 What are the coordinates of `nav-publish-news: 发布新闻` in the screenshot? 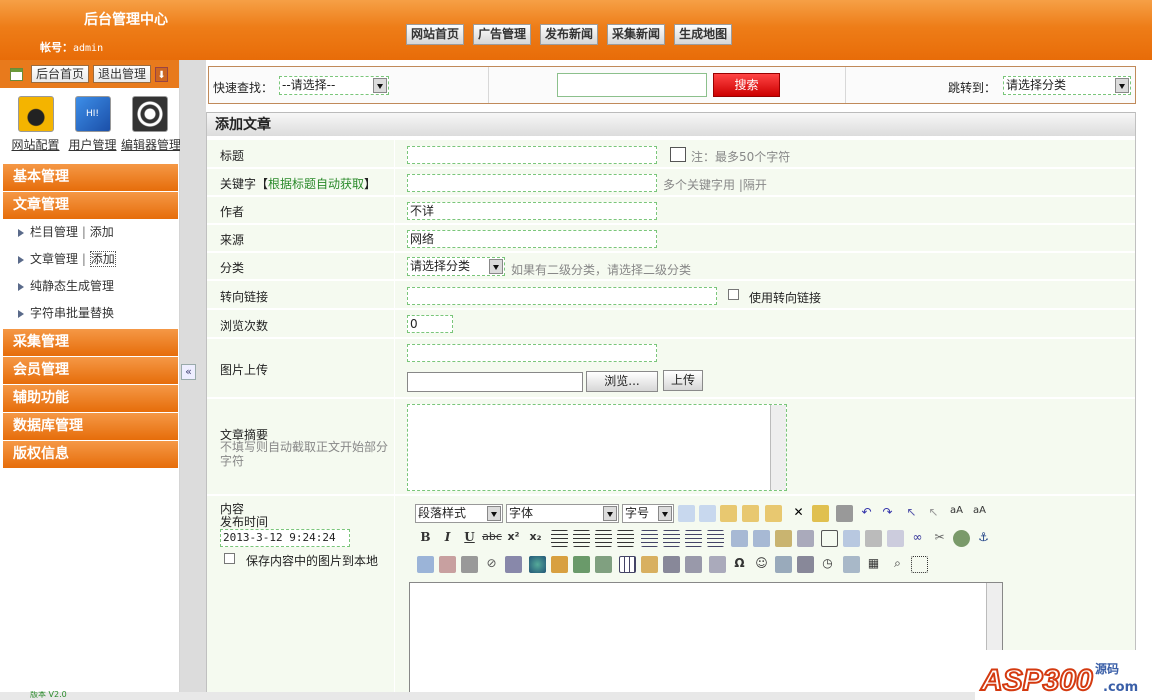 It's located at (569, 34).